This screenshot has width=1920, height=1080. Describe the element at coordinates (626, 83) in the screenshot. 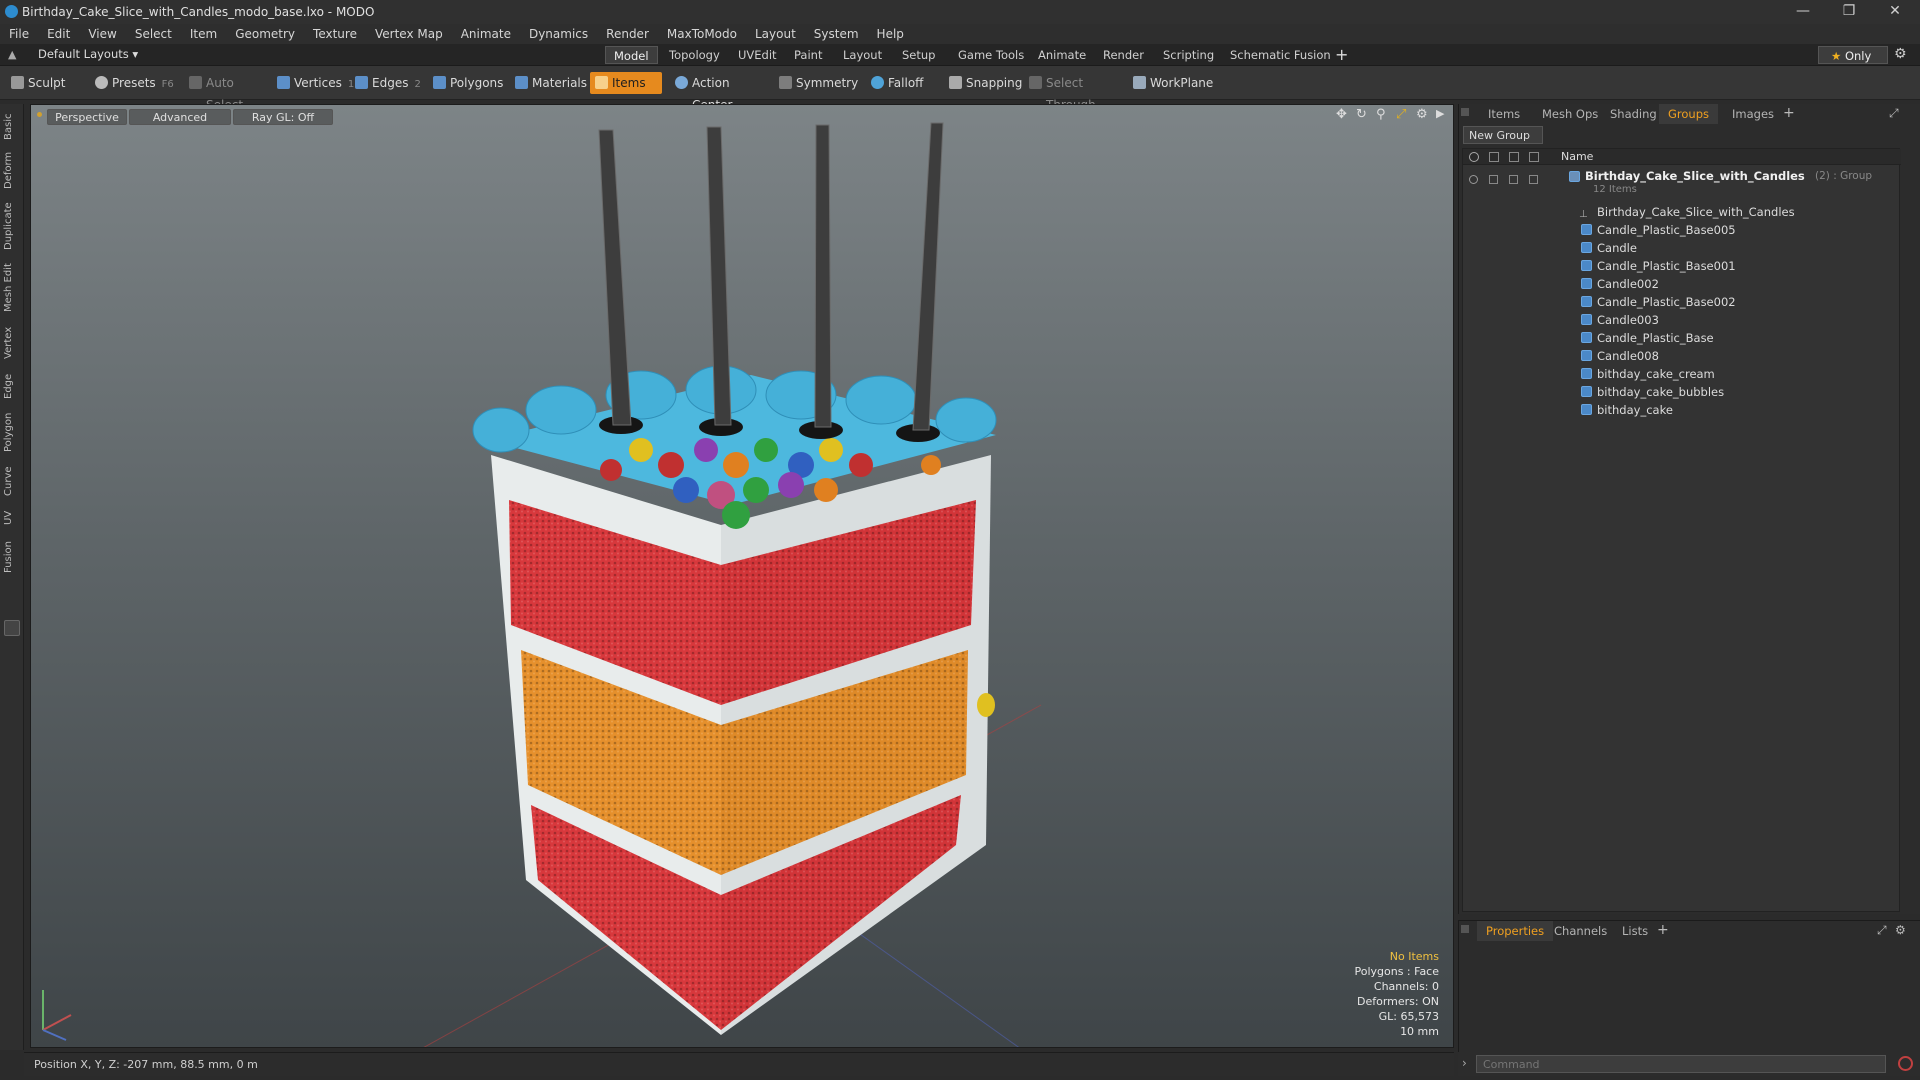

I see `items-button: Items` at that location.